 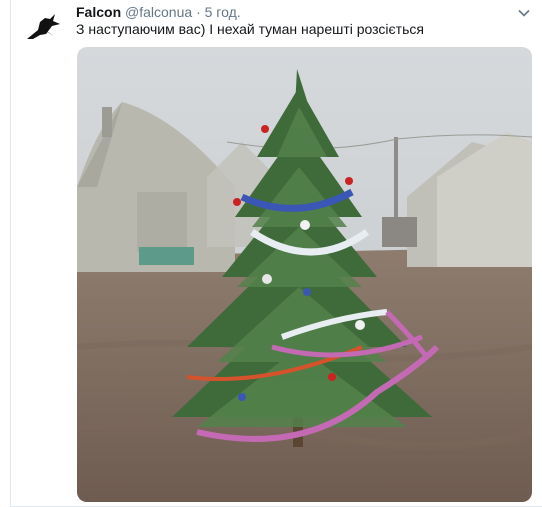 I want to click on avatar, so click(x=44, y=28).